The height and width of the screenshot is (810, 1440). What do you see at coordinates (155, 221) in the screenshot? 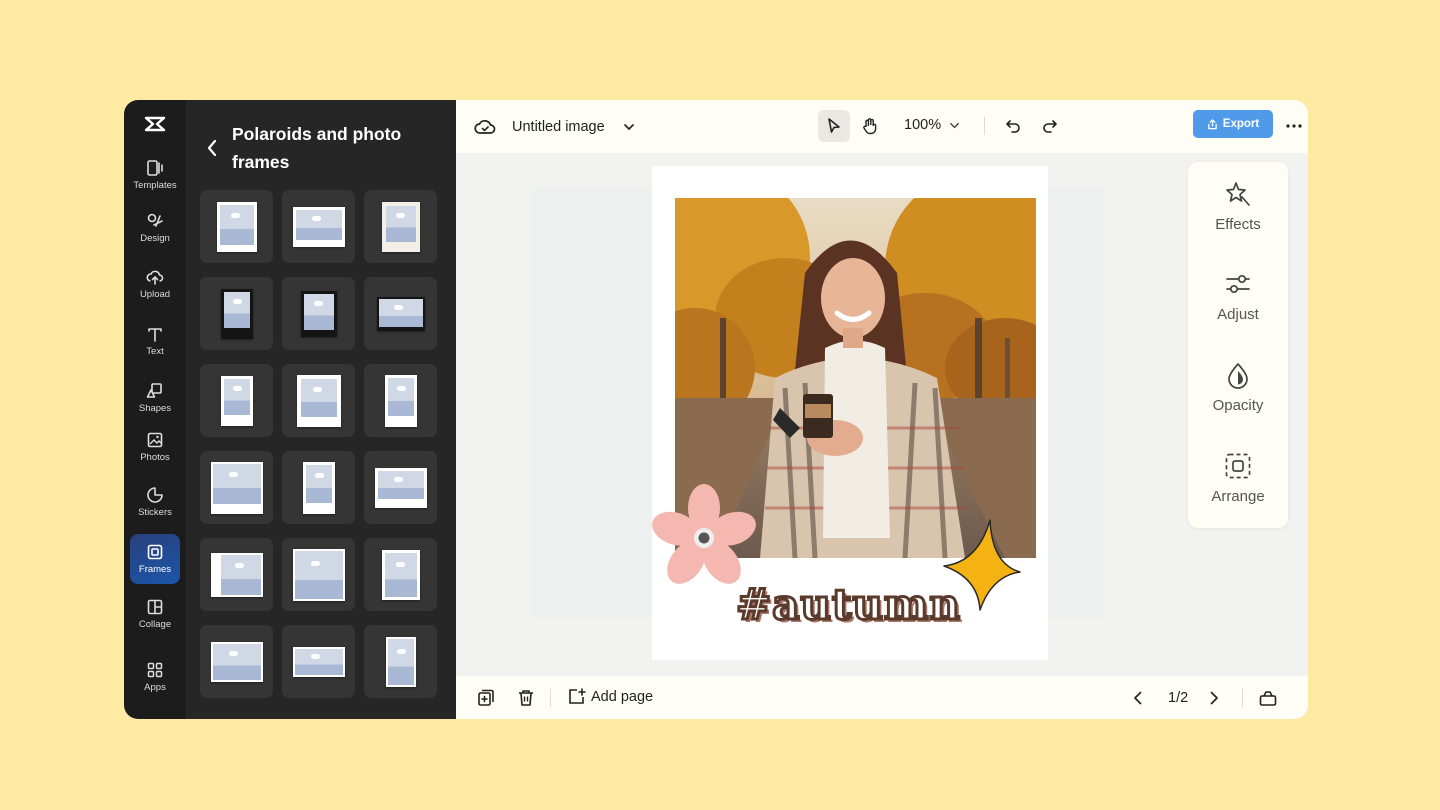
I see `design-icon` at bounding box center [155, 221].